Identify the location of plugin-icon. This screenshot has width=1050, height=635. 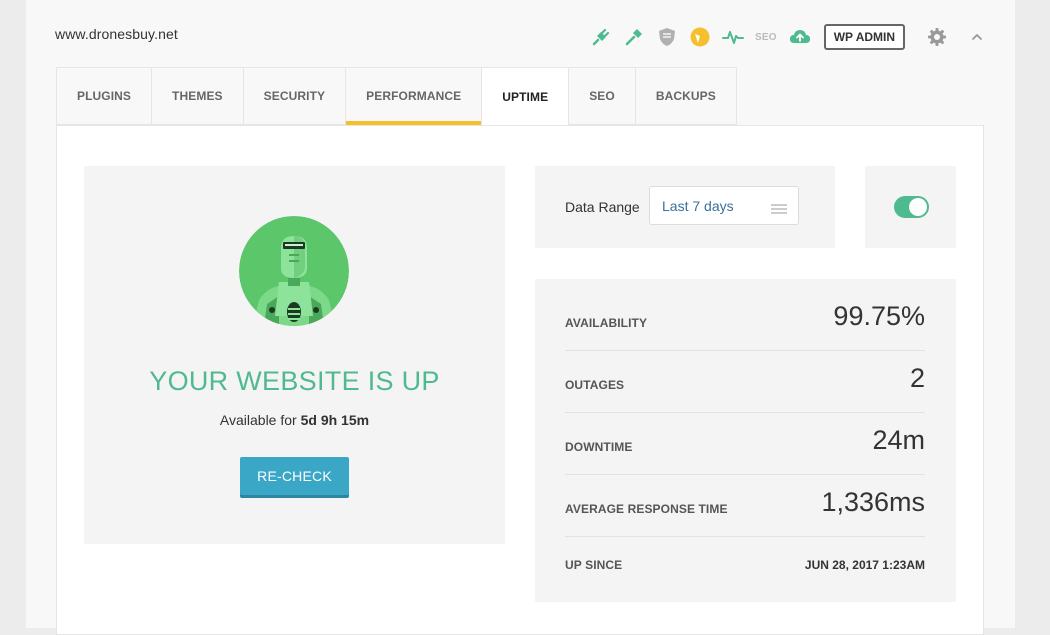
(601, 37).